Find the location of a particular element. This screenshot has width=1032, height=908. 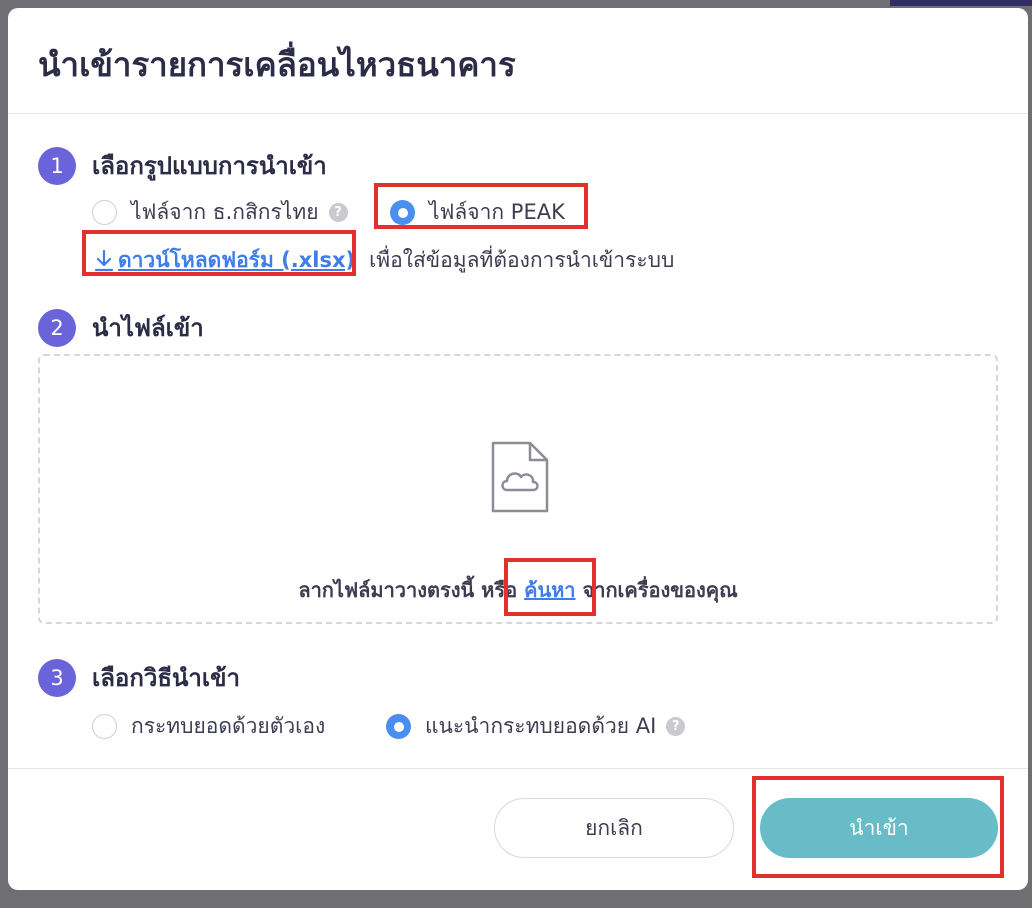

step-1: 1 เลือกรูปแบบการนำเข้า is located at coordinates (182, 165).